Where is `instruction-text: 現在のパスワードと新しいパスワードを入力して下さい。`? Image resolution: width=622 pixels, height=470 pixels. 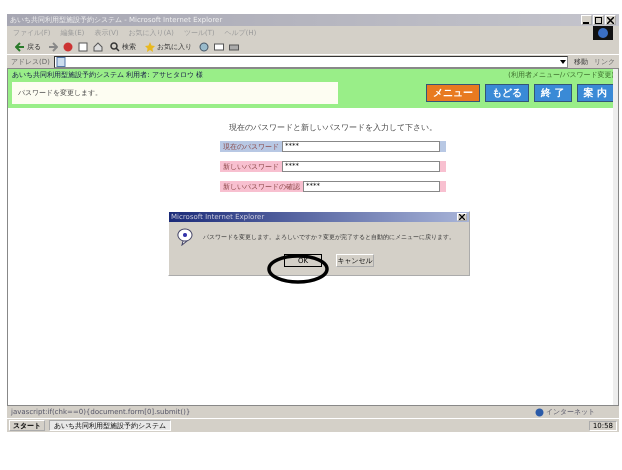 instruction-text: 現在のパスワードと新しいパスワードを入力して下さい。 is located at coordinates (333, 127).